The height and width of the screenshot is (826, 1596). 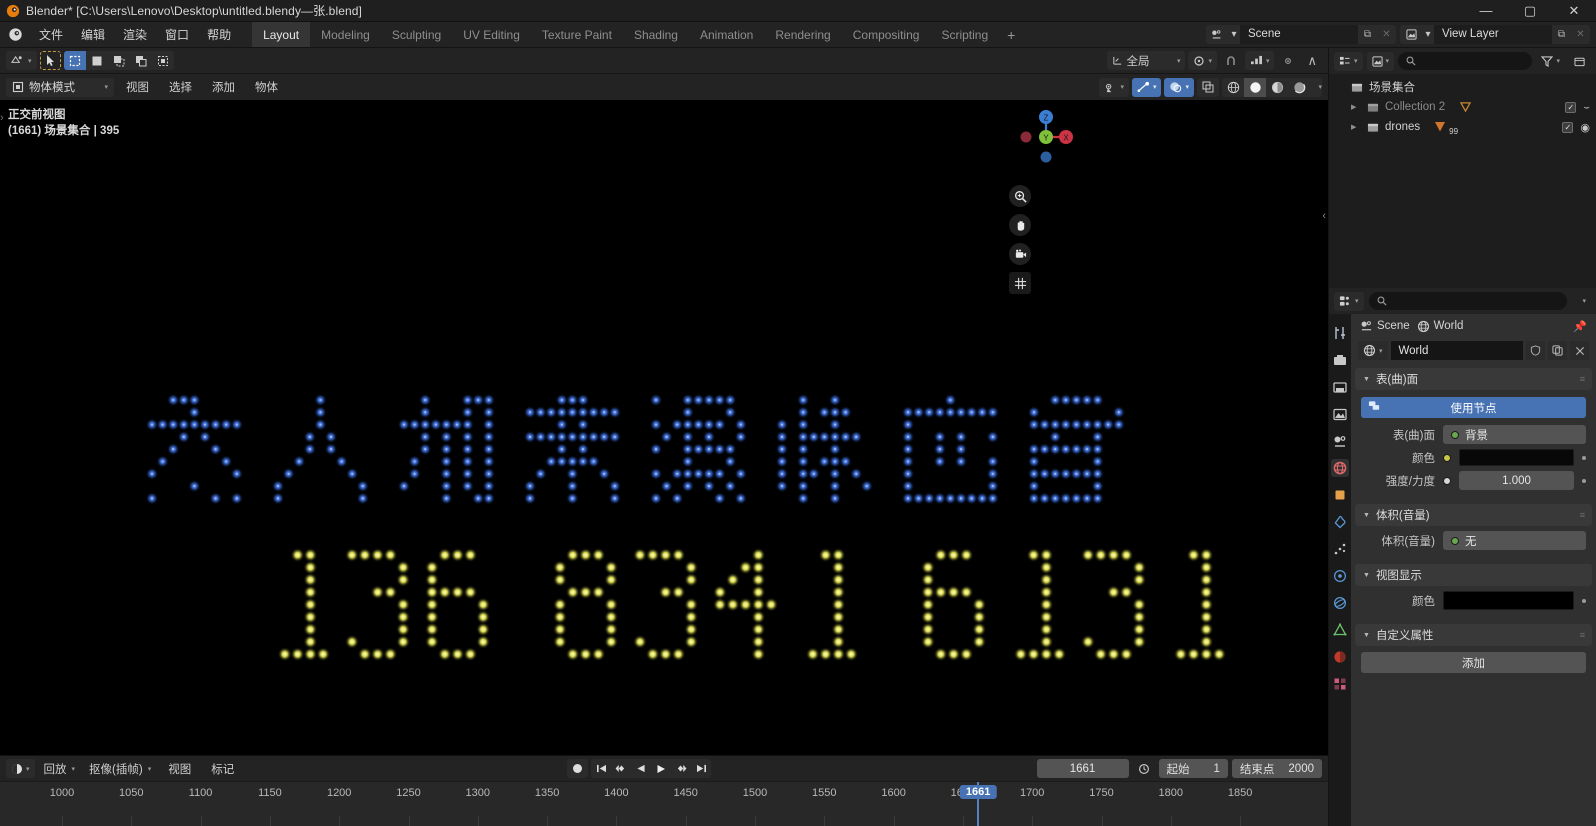 What do you see at coordinates (1179, 87) in the screenshot?
I see `overlays-toggle-button: ▾` at bounding box center [1179, 87].